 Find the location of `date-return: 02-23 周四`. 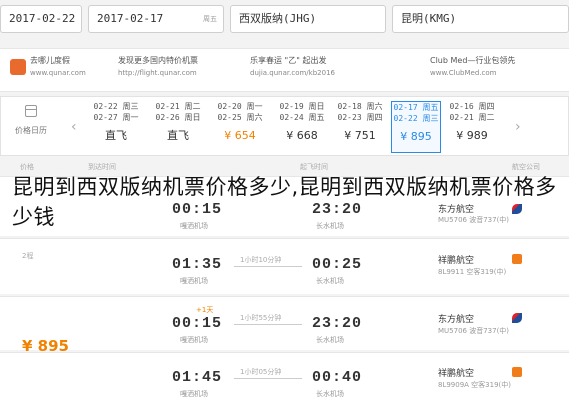

date-return: 02-23 周四 is located at coordinates (360, 117).